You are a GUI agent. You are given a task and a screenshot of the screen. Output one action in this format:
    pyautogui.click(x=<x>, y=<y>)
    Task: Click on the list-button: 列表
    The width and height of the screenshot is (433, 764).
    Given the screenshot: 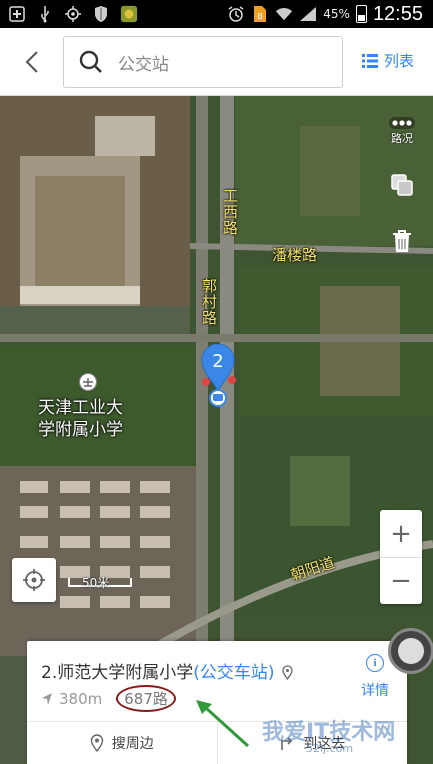 What is the action you would take?
    pyautogui.click(x=388, y=60)
    